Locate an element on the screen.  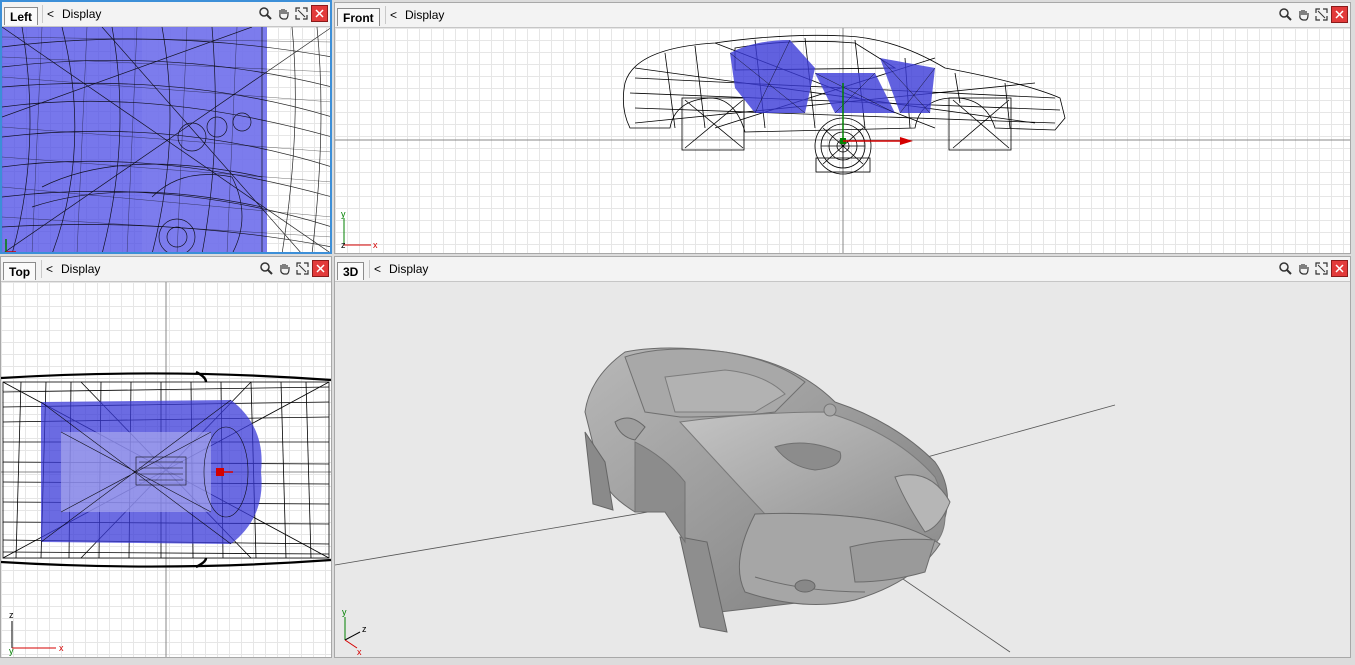
viewport-tab-3d: 3D is located at coordinates (351, 271).